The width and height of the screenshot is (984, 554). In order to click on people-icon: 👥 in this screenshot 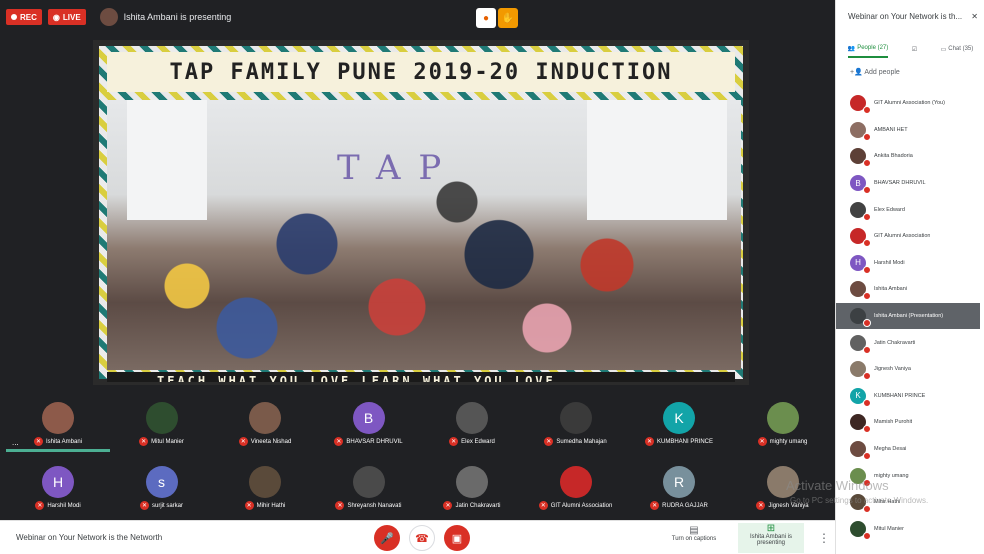, I will do `click(851, 48)`.